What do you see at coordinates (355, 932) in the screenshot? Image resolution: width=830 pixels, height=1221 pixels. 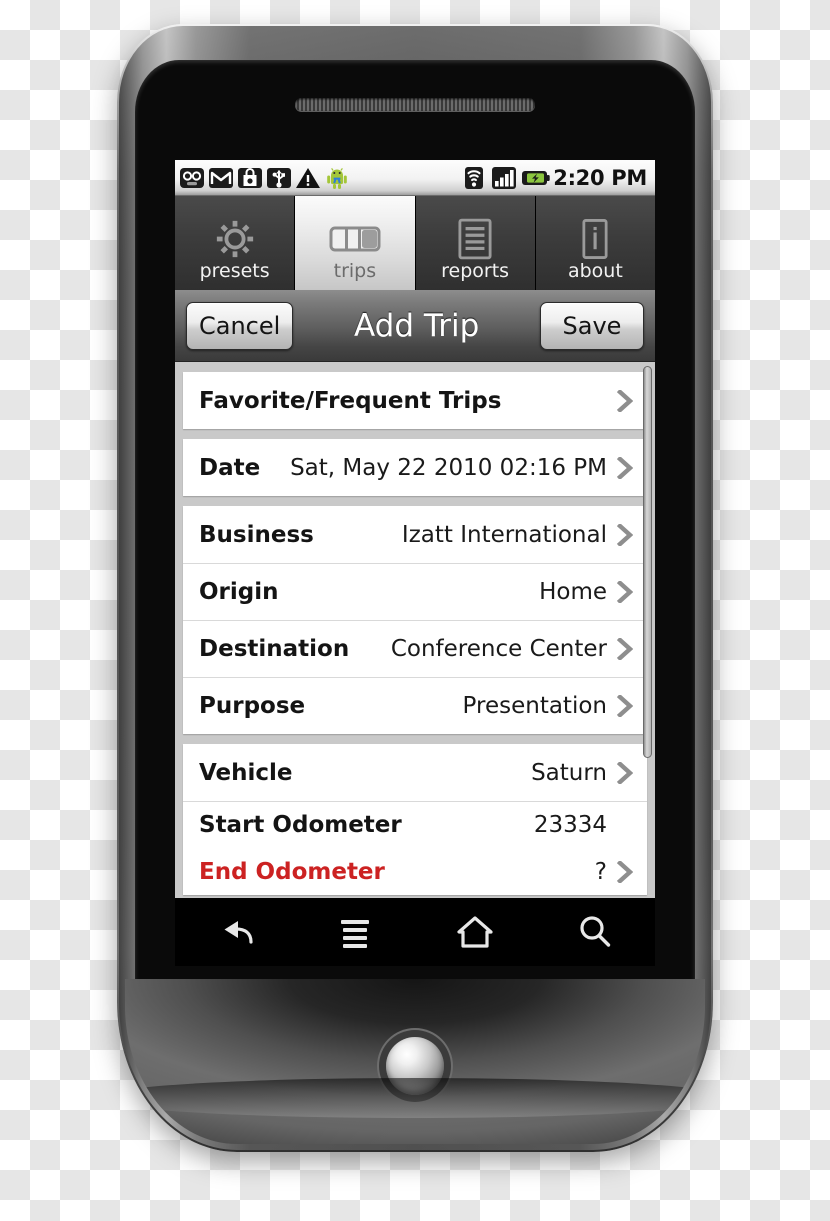 I see `menu-icon` at bounding box center [355, 932].